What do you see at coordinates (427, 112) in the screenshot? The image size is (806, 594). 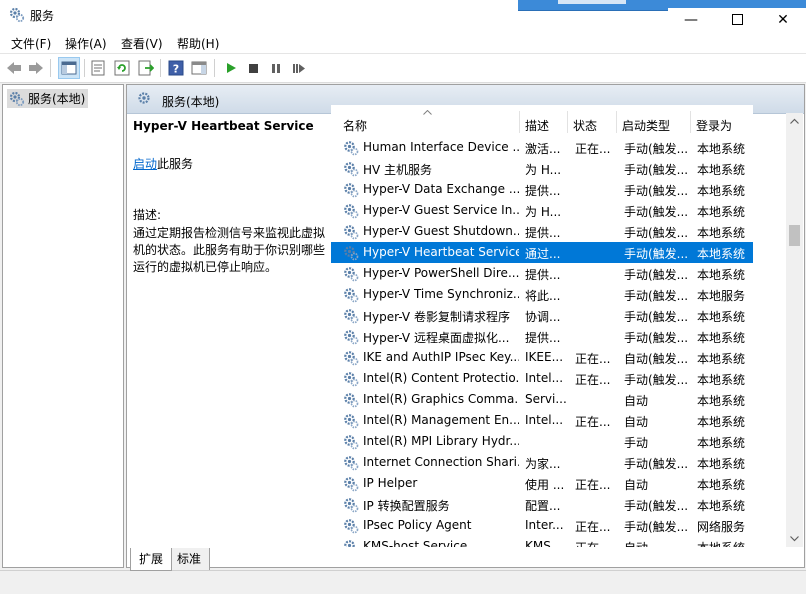 I see `sort-ascending-icon` at bounding box center [427, 112].